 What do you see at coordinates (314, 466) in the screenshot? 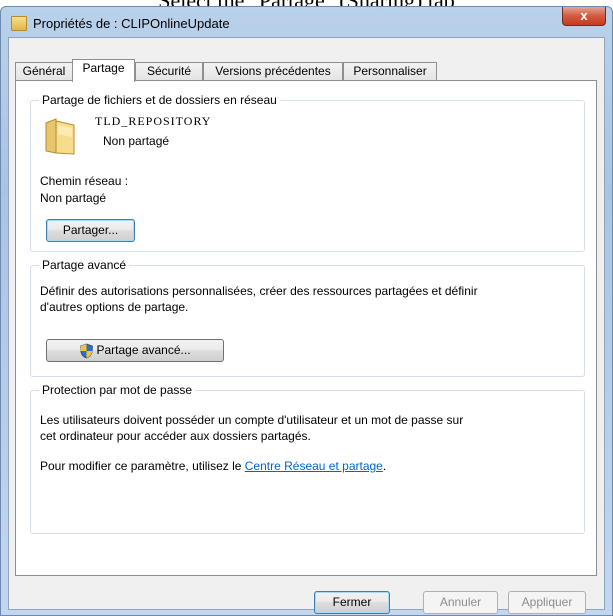
I see `network-sharing-center-link: Centre Réseau et partage` at bounding box center [314, 466].